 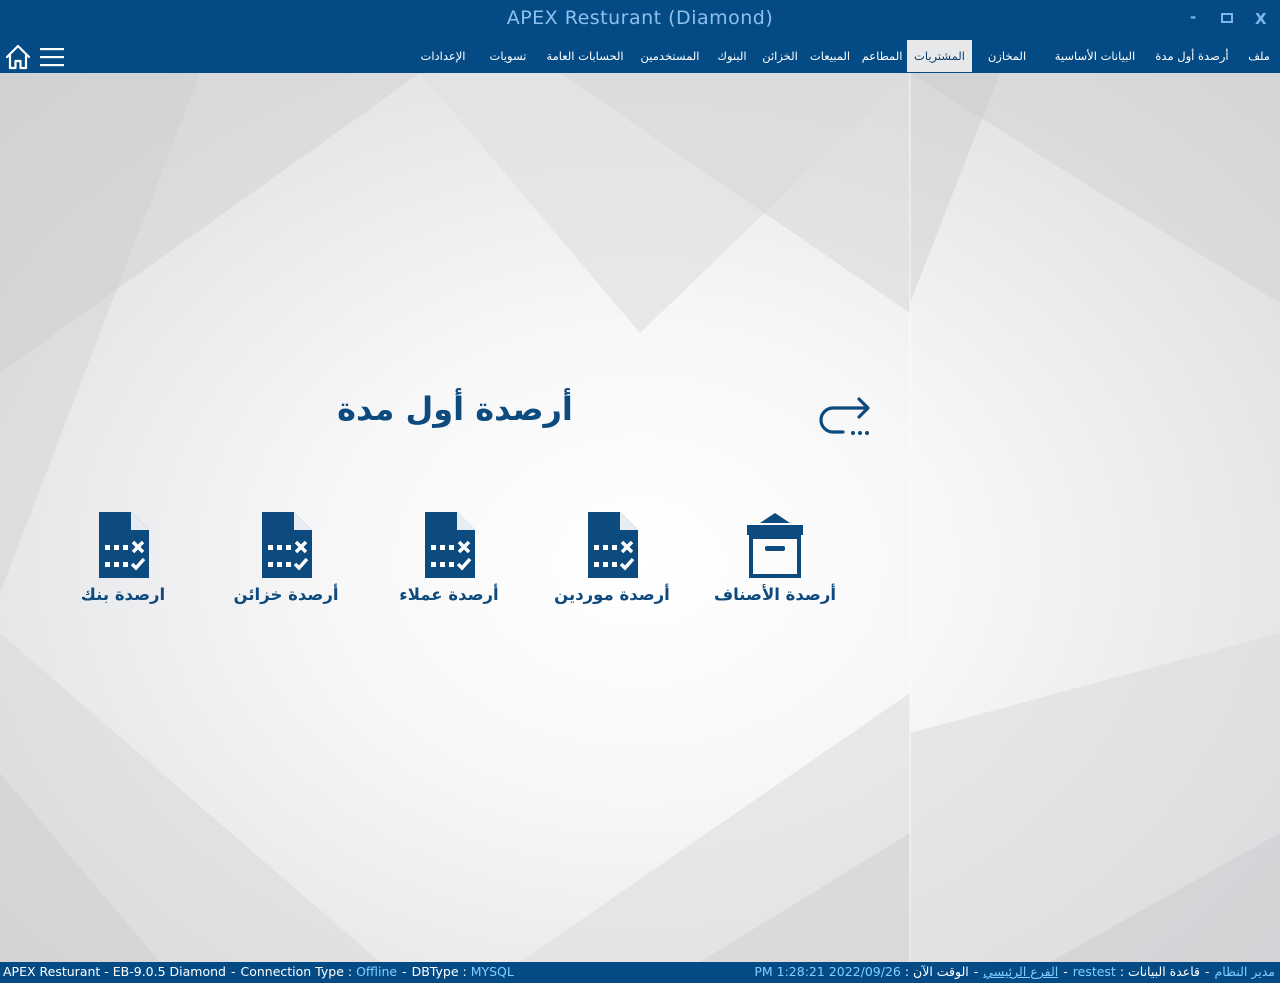 What do you see at coordinates (612, 594) in the screenshot?
I see `tile-label: أرصدة موردين` at bounding box center [612, 594].